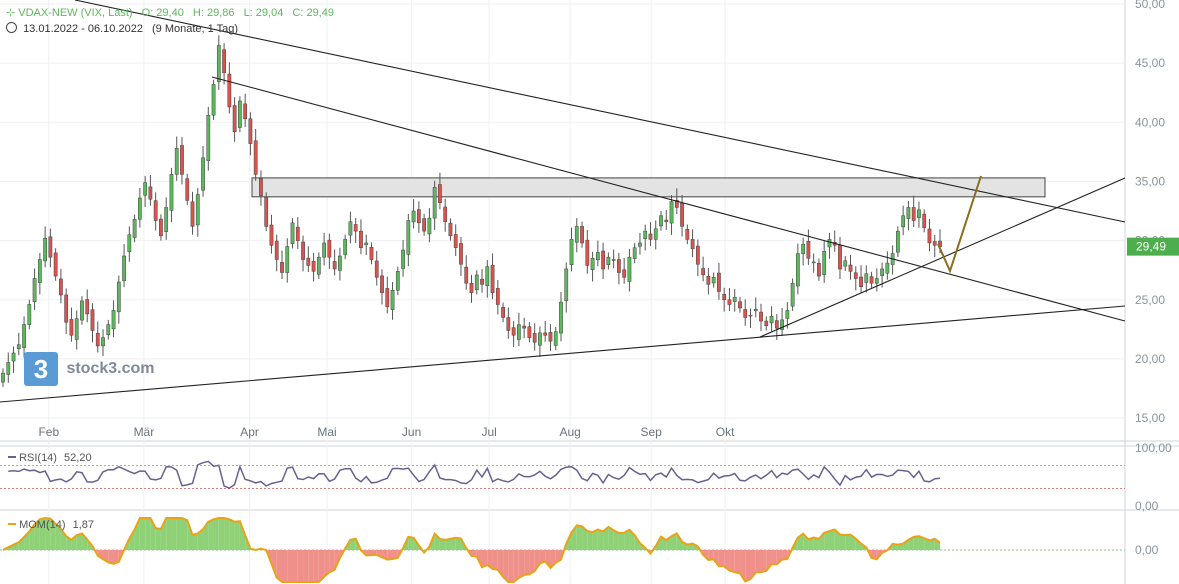 The image size is (1179, 584). What do you see at coordinates (50, 458) in the screenshot?
I see `rsi-legend: RSI(14) 52,20` at bounding box center [50, 458].